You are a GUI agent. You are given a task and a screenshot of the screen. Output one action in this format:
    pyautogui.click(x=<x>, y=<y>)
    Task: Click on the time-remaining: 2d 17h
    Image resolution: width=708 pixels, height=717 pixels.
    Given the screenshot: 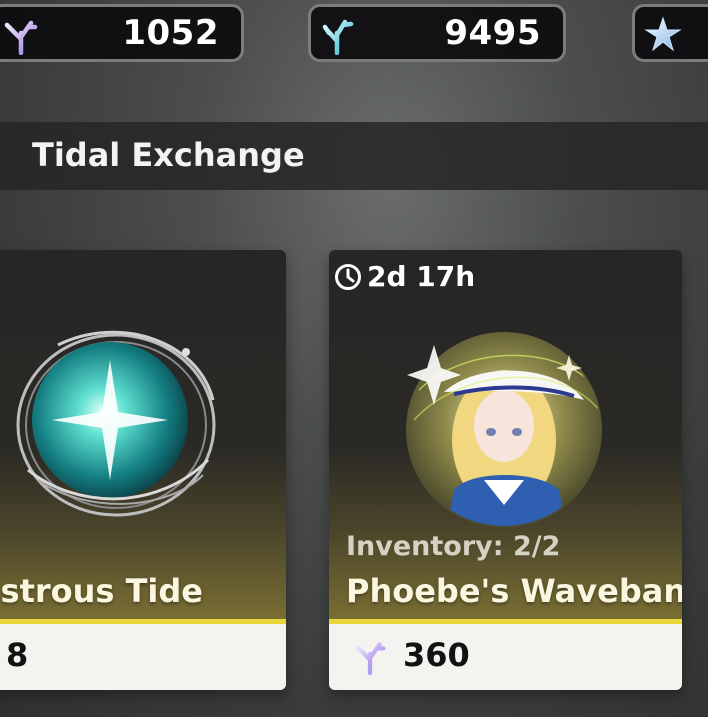 What is the action you would take?
    pyautogui.click(x=404, y=276)
    